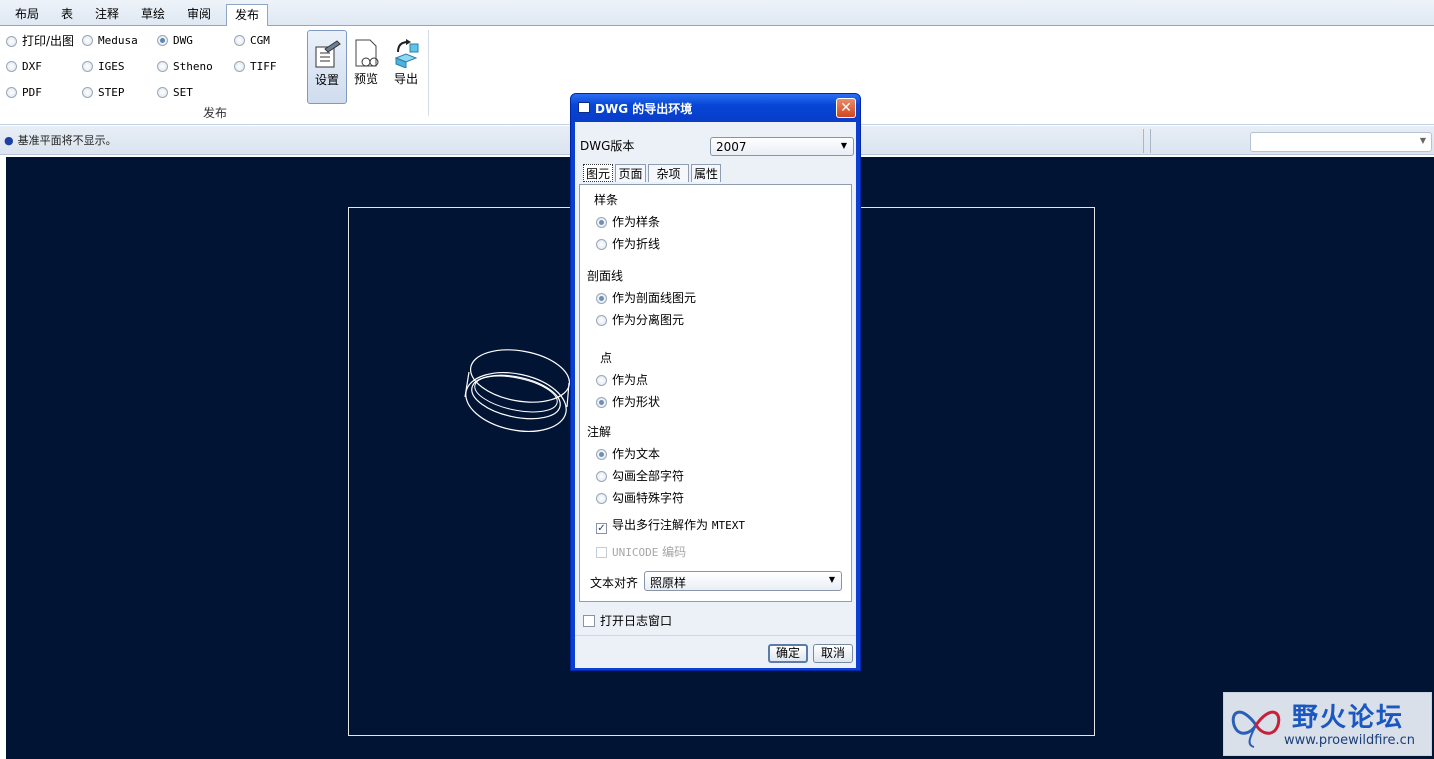 The image size is (1434, 759). I want to click on option-stroke-all-chars: 勾画全部字符, so click(640, 476).